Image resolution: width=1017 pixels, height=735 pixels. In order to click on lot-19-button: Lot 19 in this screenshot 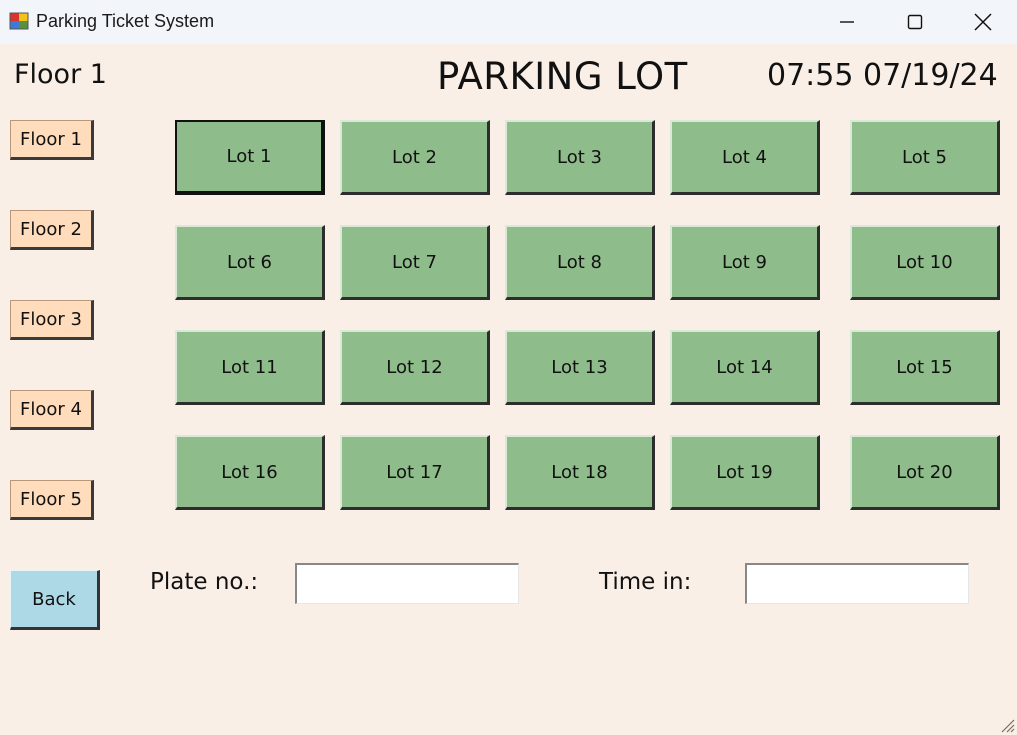, I will do `click(745, 472)`.